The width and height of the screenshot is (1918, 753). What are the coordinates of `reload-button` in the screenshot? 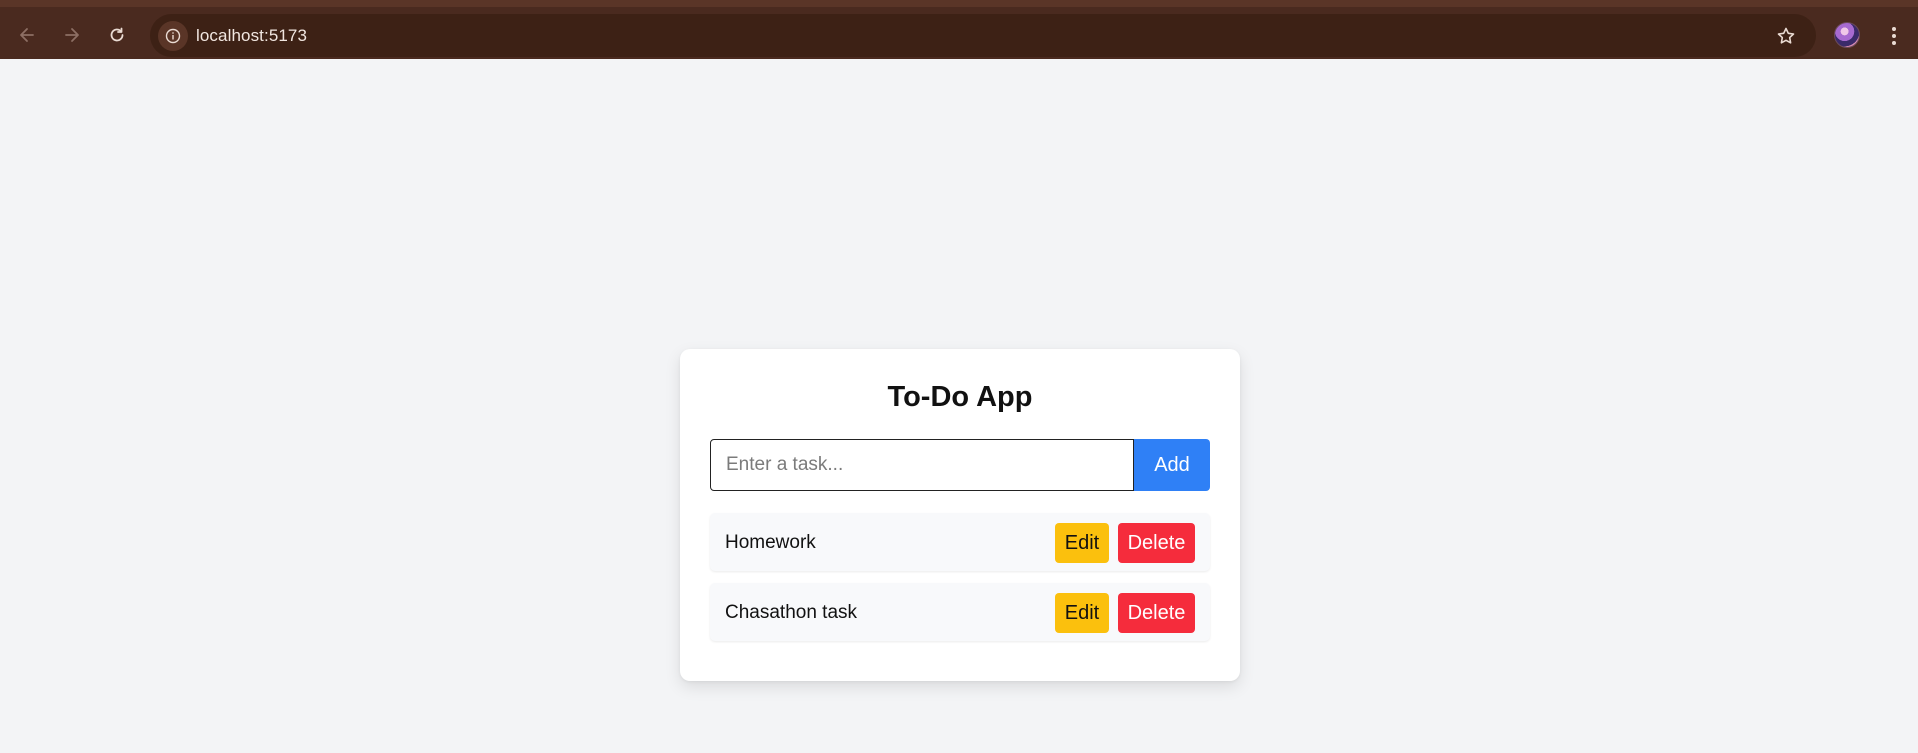 It's located at (117, 35).